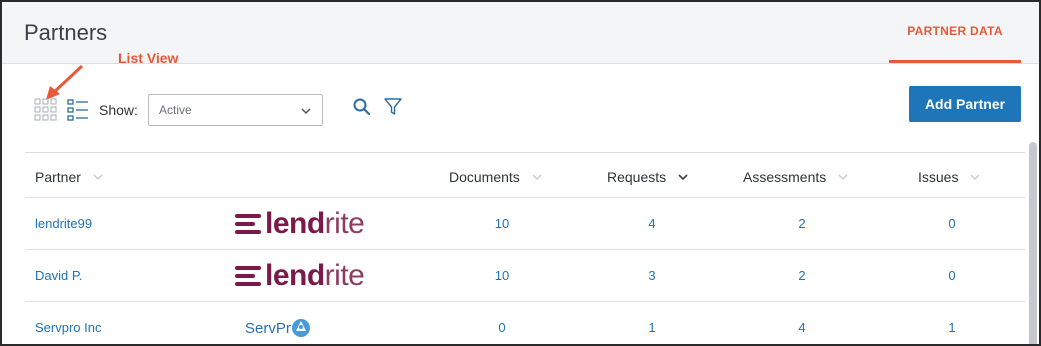 The image size is (1041, 346). I want to click on tab-partner-data-label: PARTNER DATA, so click(955, 31).